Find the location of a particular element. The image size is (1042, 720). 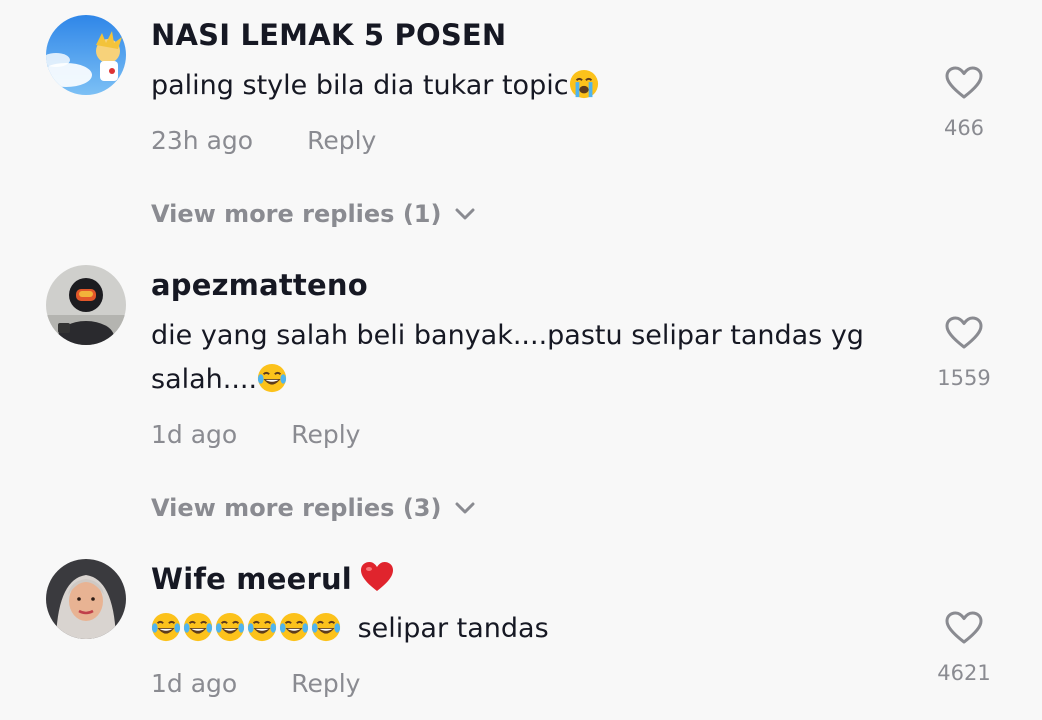

red-heart-icon is located at coordinates (376, 576).